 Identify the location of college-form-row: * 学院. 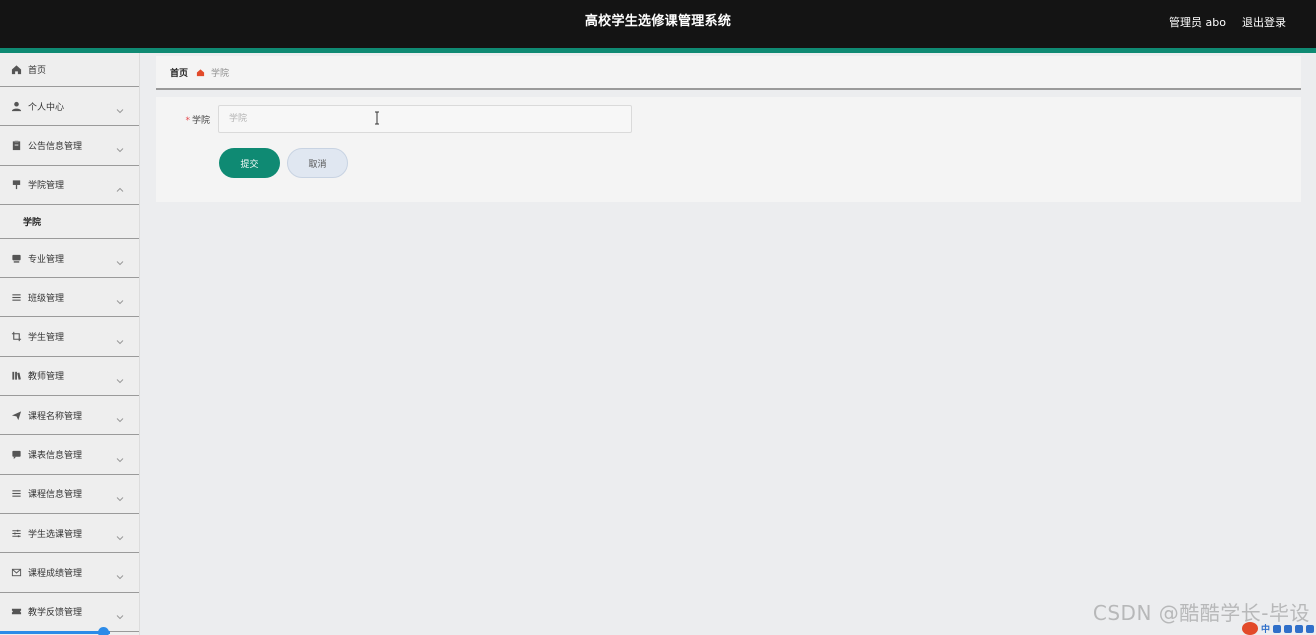
(394, 119).